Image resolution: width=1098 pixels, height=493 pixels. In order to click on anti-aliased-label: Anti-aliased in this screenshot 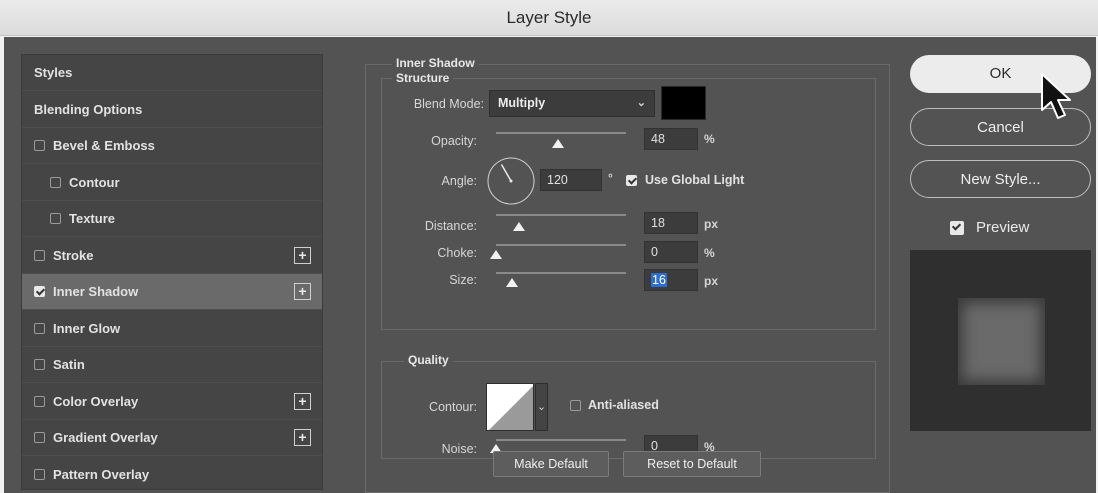, I will do `click(623, 405)`.